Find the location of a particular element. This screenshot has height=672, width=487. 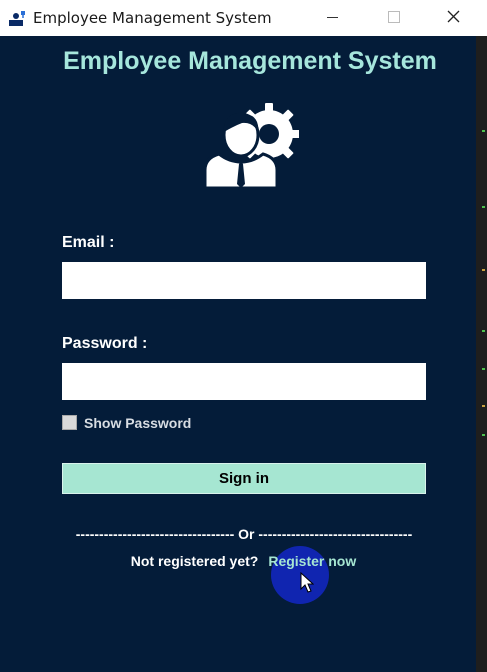

employee-app-icon is located at coordinates (17, 18).